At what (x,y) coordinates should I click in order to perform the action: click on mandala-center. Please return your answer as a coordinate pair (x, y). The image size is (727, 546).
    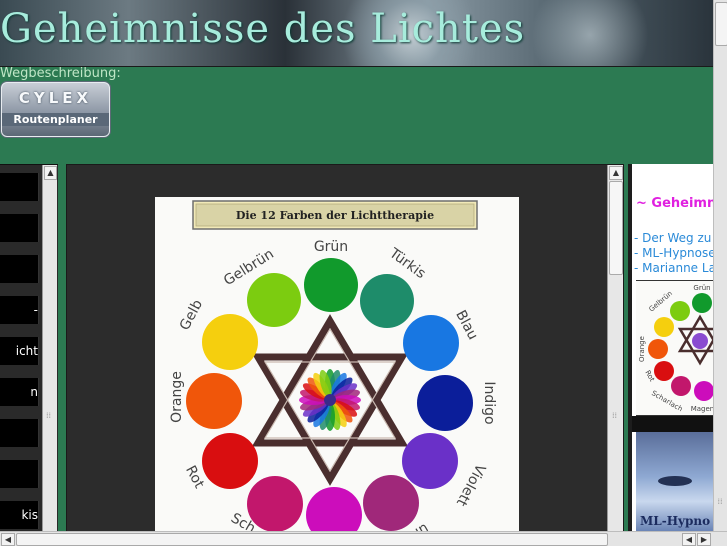
    Looking at the image, I should click on (330, 400).